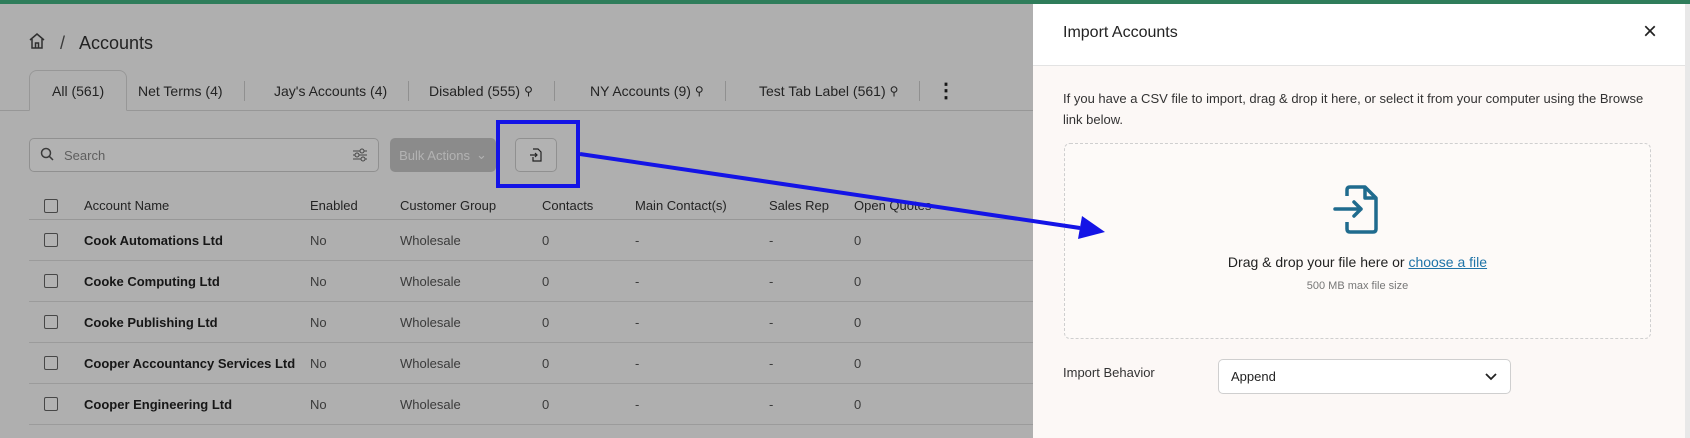  Describe the element at coordinates (1357, 286) in the screenshot. I see `max-file-size: 500 MB max file size` at that location.